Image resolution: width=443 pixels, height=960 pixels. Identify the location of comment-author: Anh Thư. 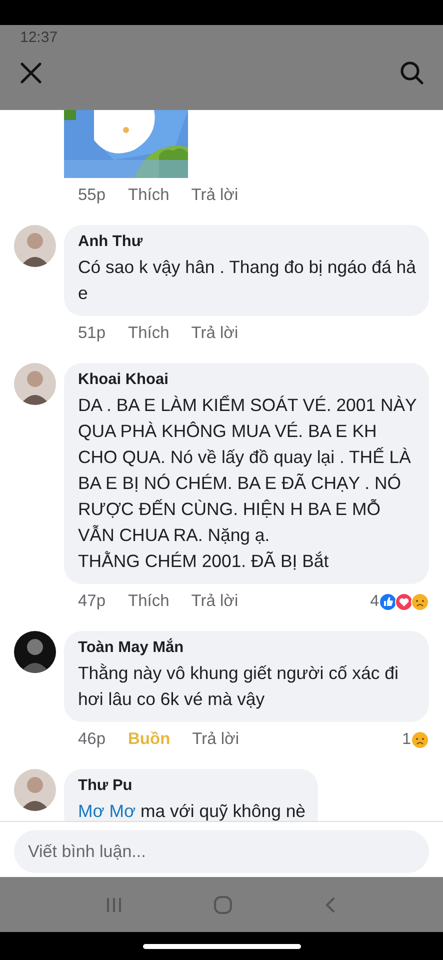
(247, 242).